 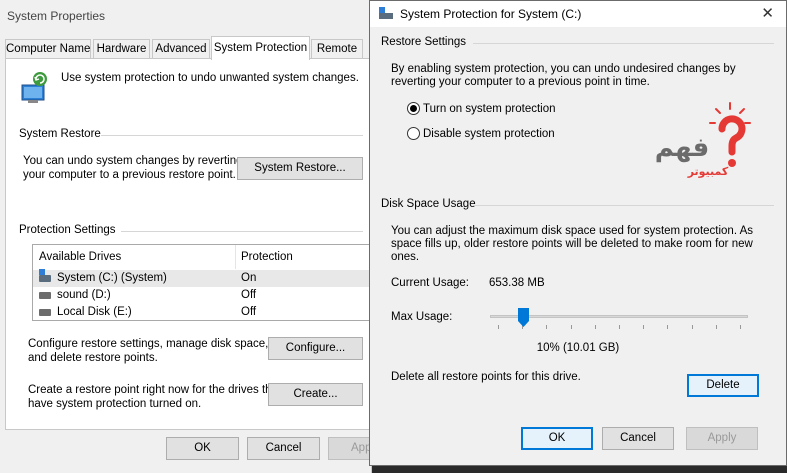 I want to click on column-separator, so click(x=235, y=257).